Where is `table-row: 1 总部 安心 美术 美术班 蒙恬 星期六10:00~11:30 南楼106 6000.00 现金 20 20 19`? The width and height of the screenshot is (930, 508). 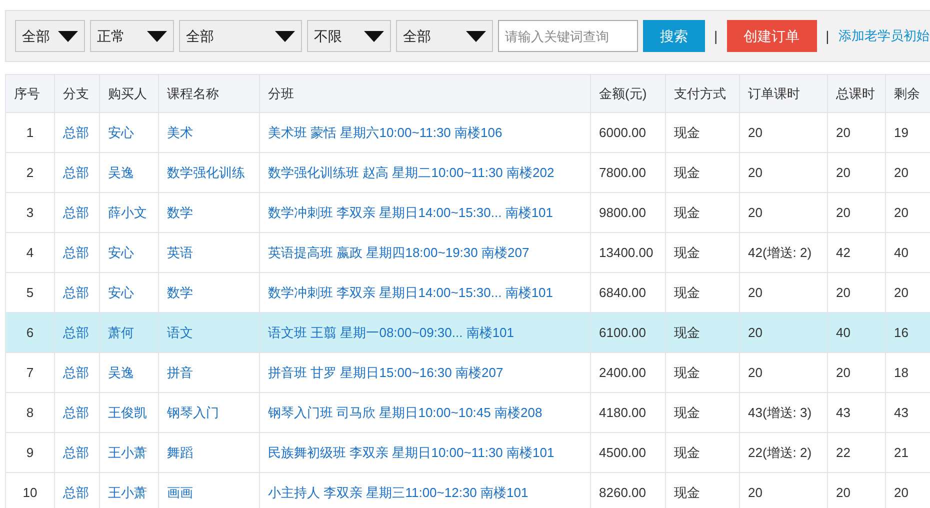 table-row: 1 总部 安心 美术 美术班 蒙恬 星期六10:00~11:30 南楼106 6000.00 现金 20 20 19 is located at coordinates (468, 133).